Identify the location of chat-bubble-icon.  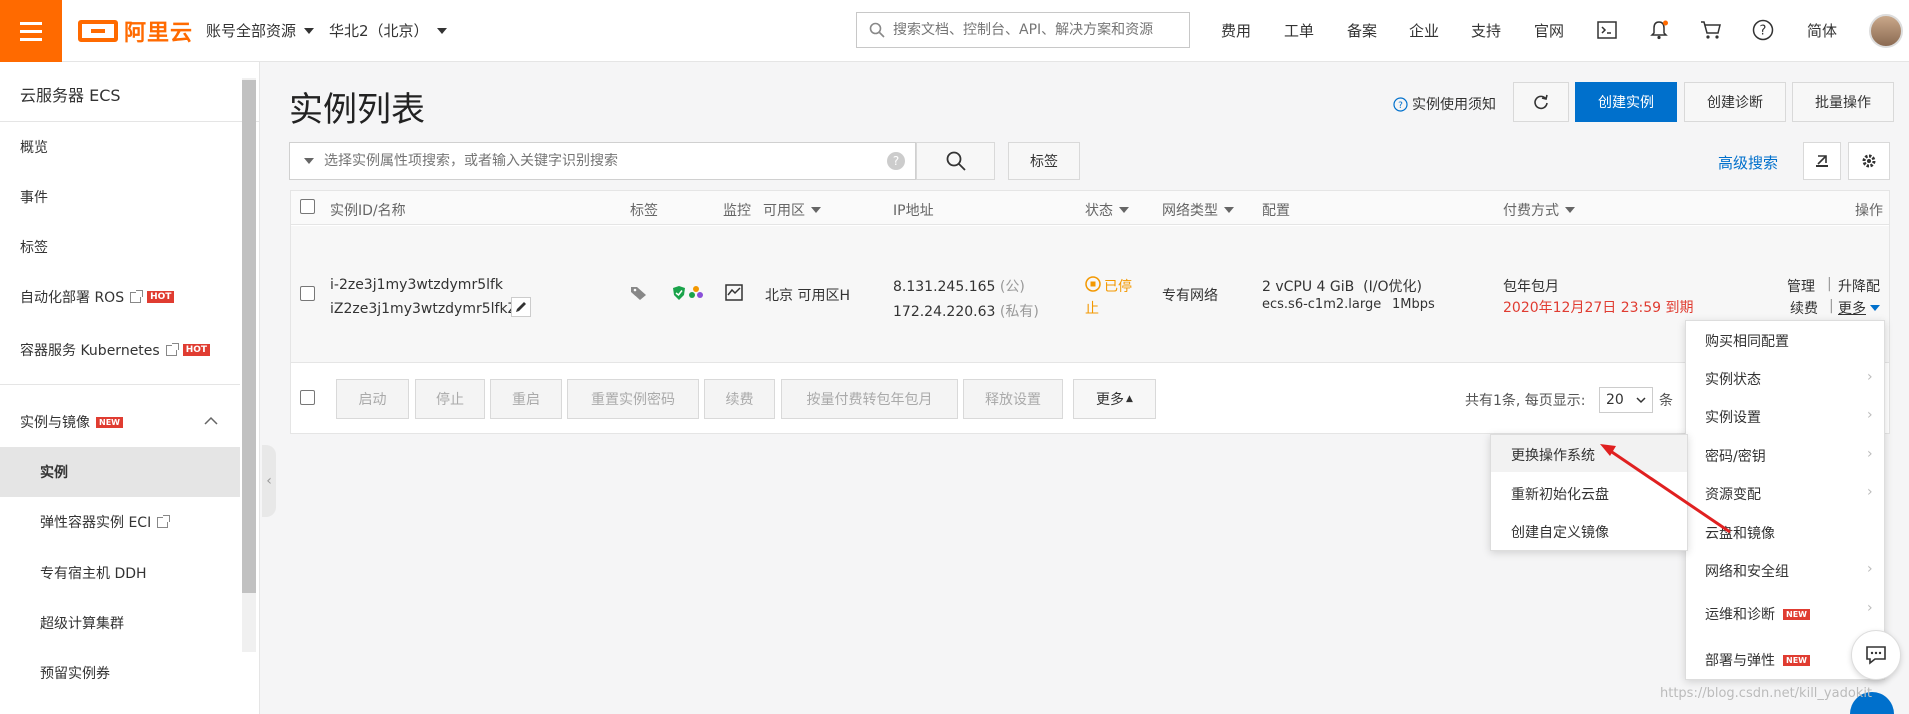
(1876, 655).